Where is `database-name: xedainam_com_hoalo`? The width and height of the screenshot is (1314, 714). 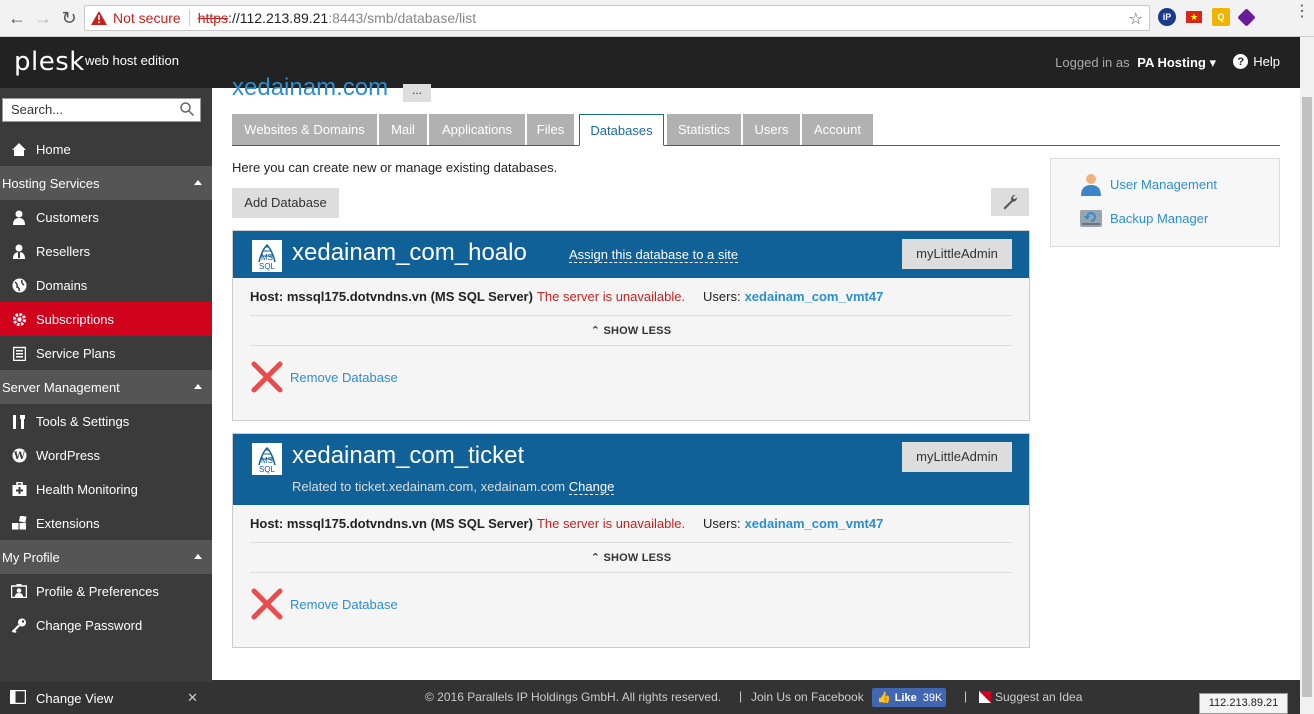 database-name: xedainam_com_hoalo is located at coordinates (409, 253).